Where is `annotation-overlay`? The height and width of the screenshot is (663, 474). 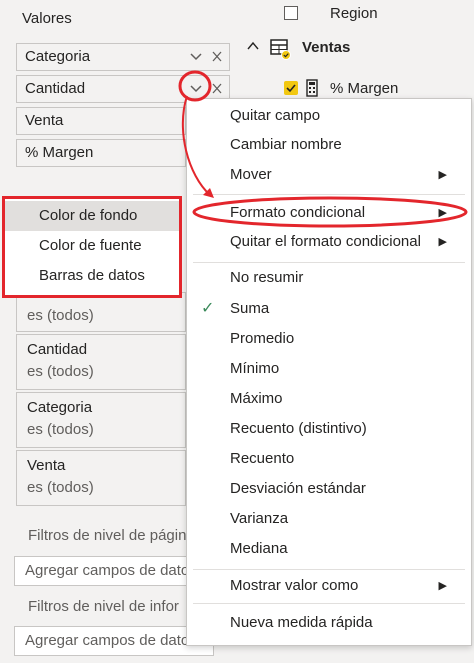 annotation-overlay is located at coordinates (323, 149).